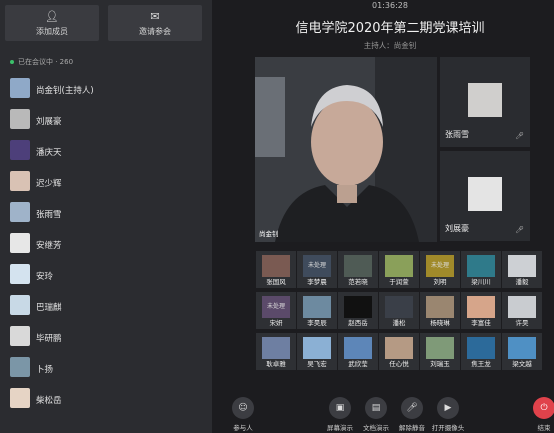  Describe the element at coordinates (448, 428) in the screenshot. I see `camera-label: 打开摄像头` at that location.